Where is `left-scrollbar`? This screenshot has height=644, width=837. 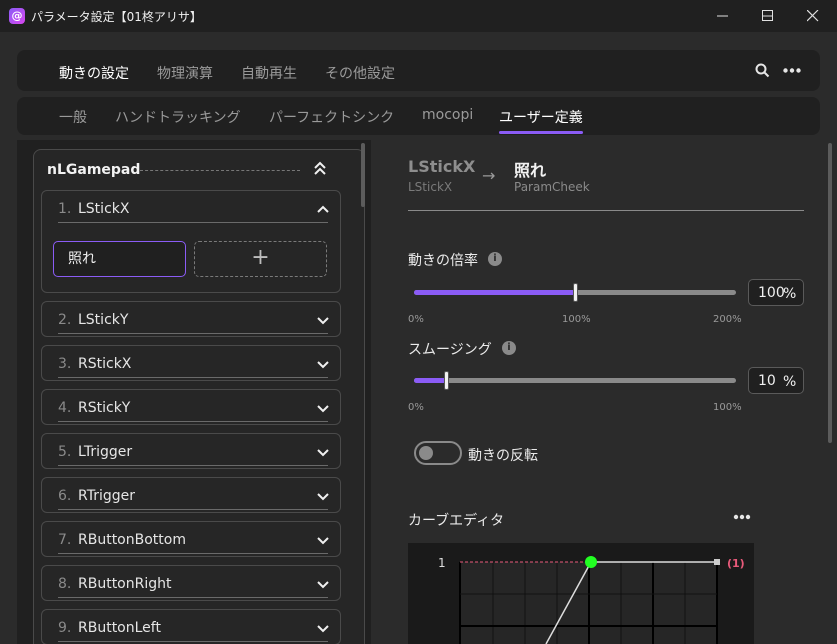
left-scrollbar is located at coordinates (363, 175).